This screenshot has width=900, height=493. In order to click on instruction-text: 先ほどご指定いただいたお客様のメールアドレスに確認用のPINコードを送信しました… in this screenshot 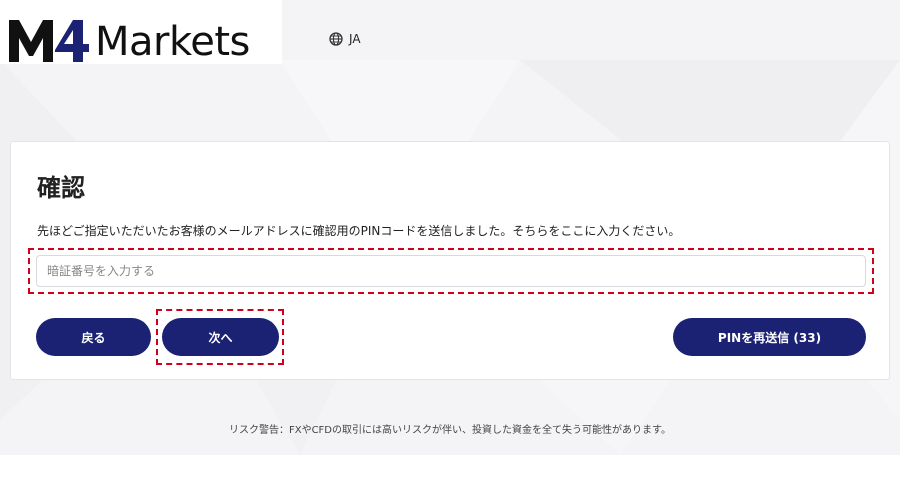, I will do `click(359, 231)`.